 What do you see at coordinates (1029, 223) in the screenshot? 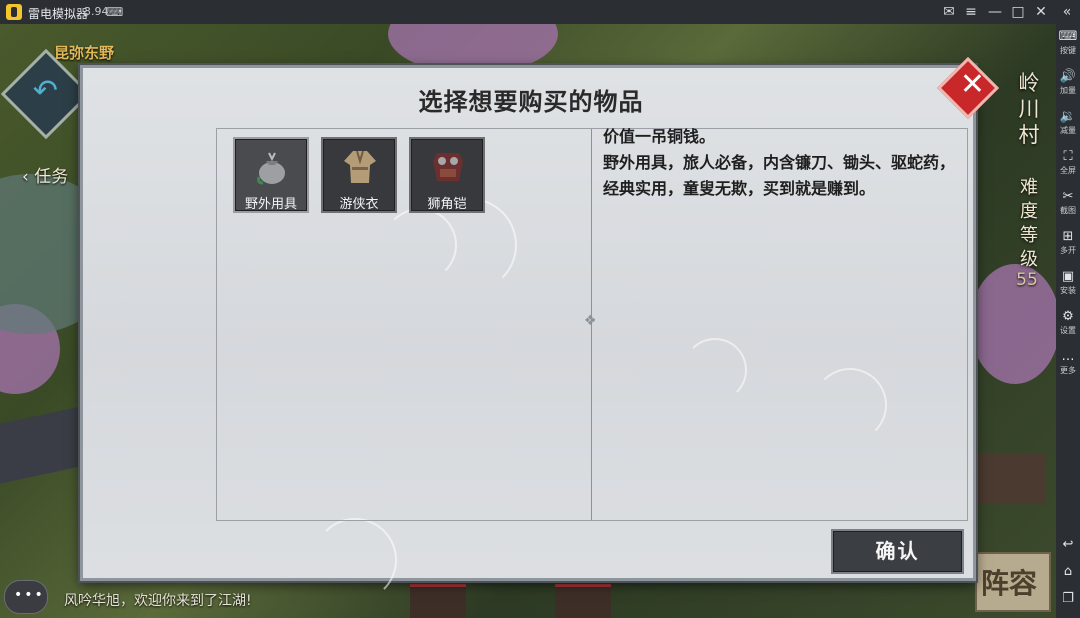
I see `difficulty-label: 难度等级` at bounding box center [1029, 223].